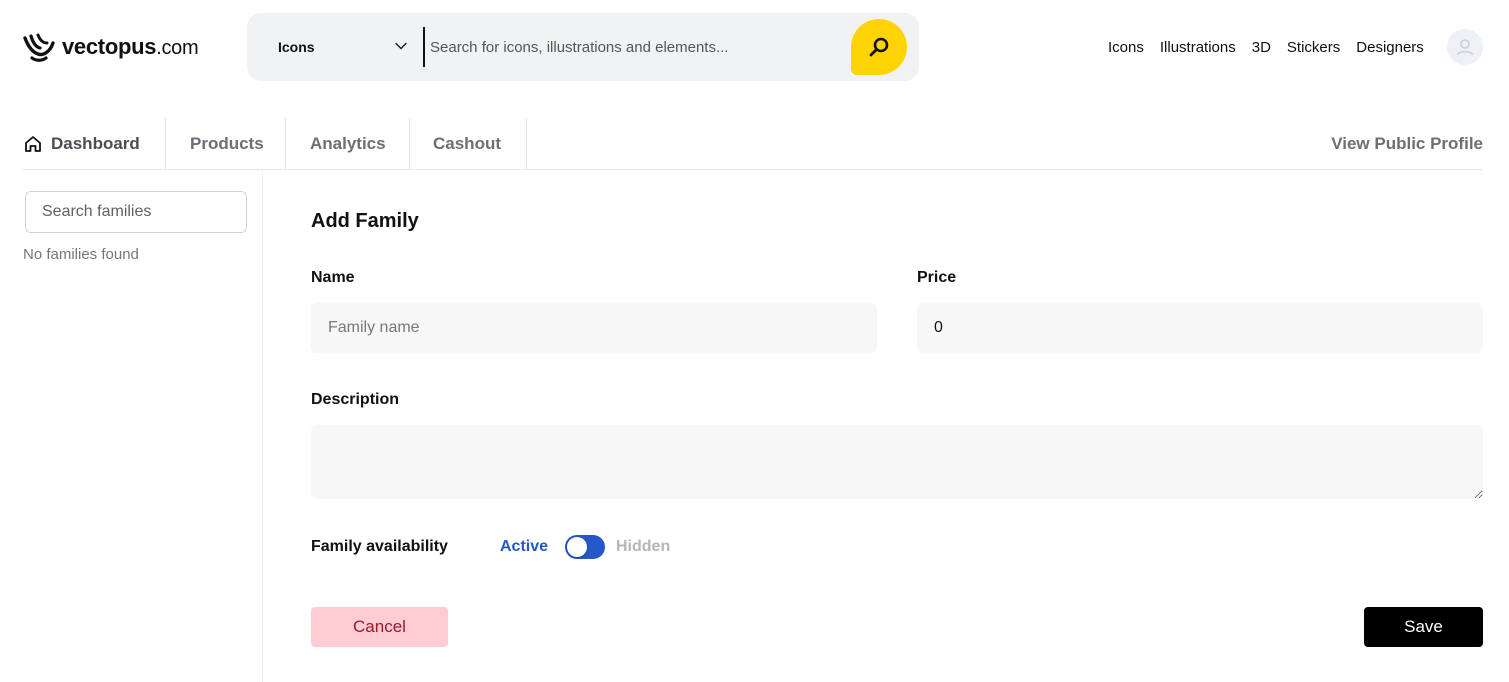 The height and width of the screenshot is (682, 1509). I want to click on description-label: Description, so click(355, 399).